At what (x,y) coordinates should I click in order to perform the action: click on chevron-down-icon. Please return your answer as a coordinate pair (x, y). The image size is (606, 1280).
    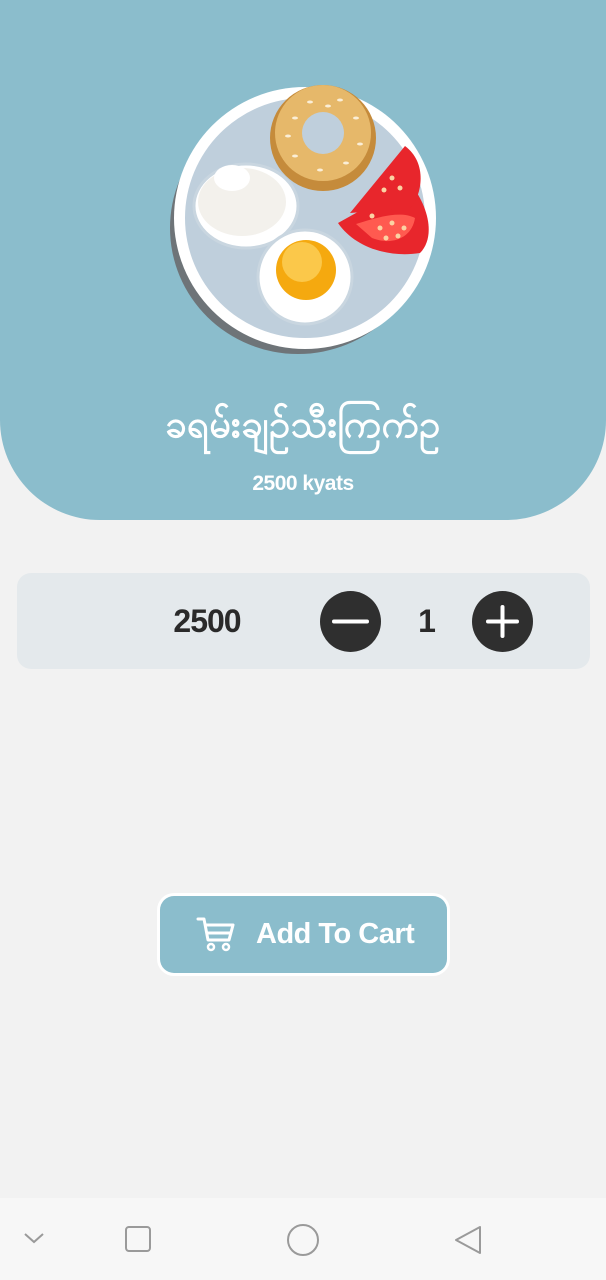
    Looking at the image, I should click on (34, 1238).